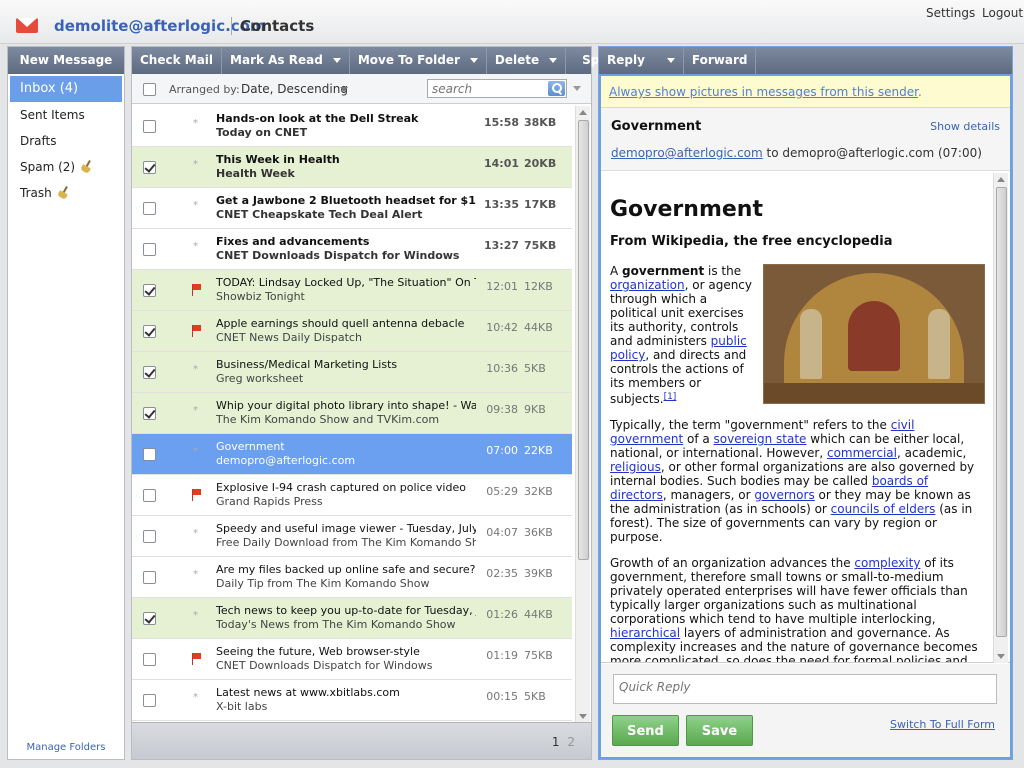 The image size is (1024, 768). Describe the element at coordinates (571, 742) in the screenshot. I see `page-link: 2` at that location.